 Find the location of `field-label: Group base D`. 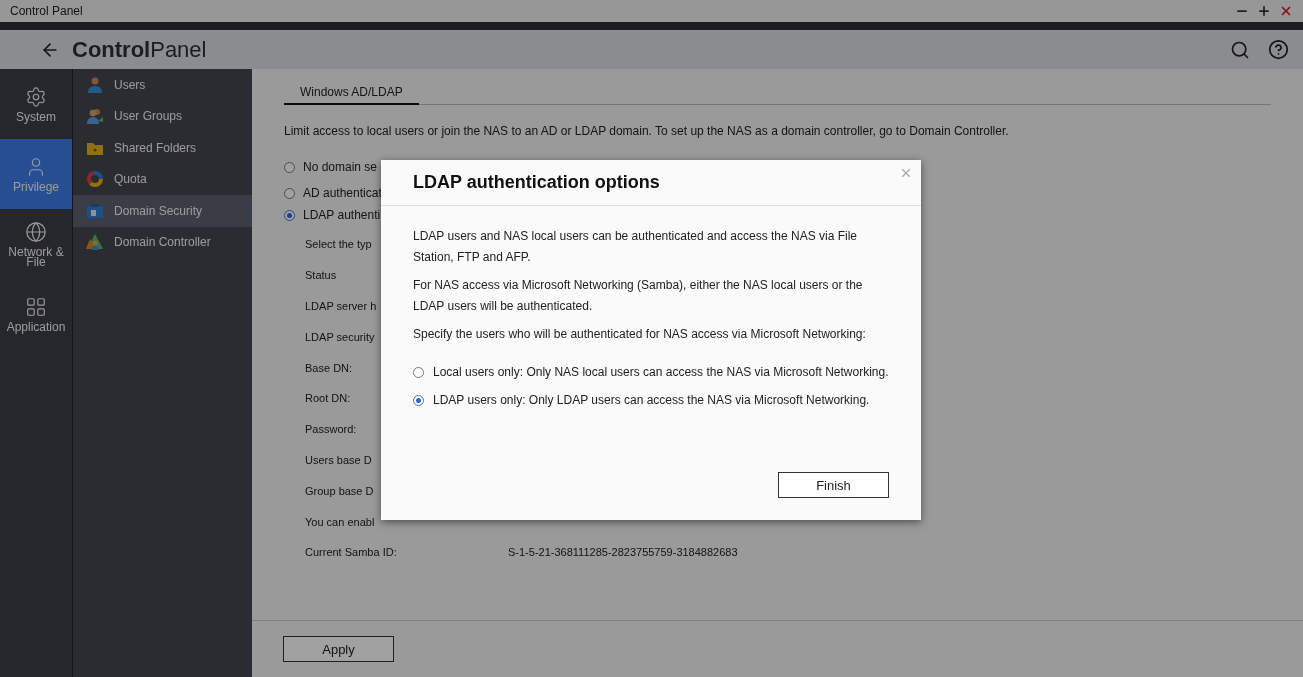

field-label: Group base D is located at coordinates (339, 490).